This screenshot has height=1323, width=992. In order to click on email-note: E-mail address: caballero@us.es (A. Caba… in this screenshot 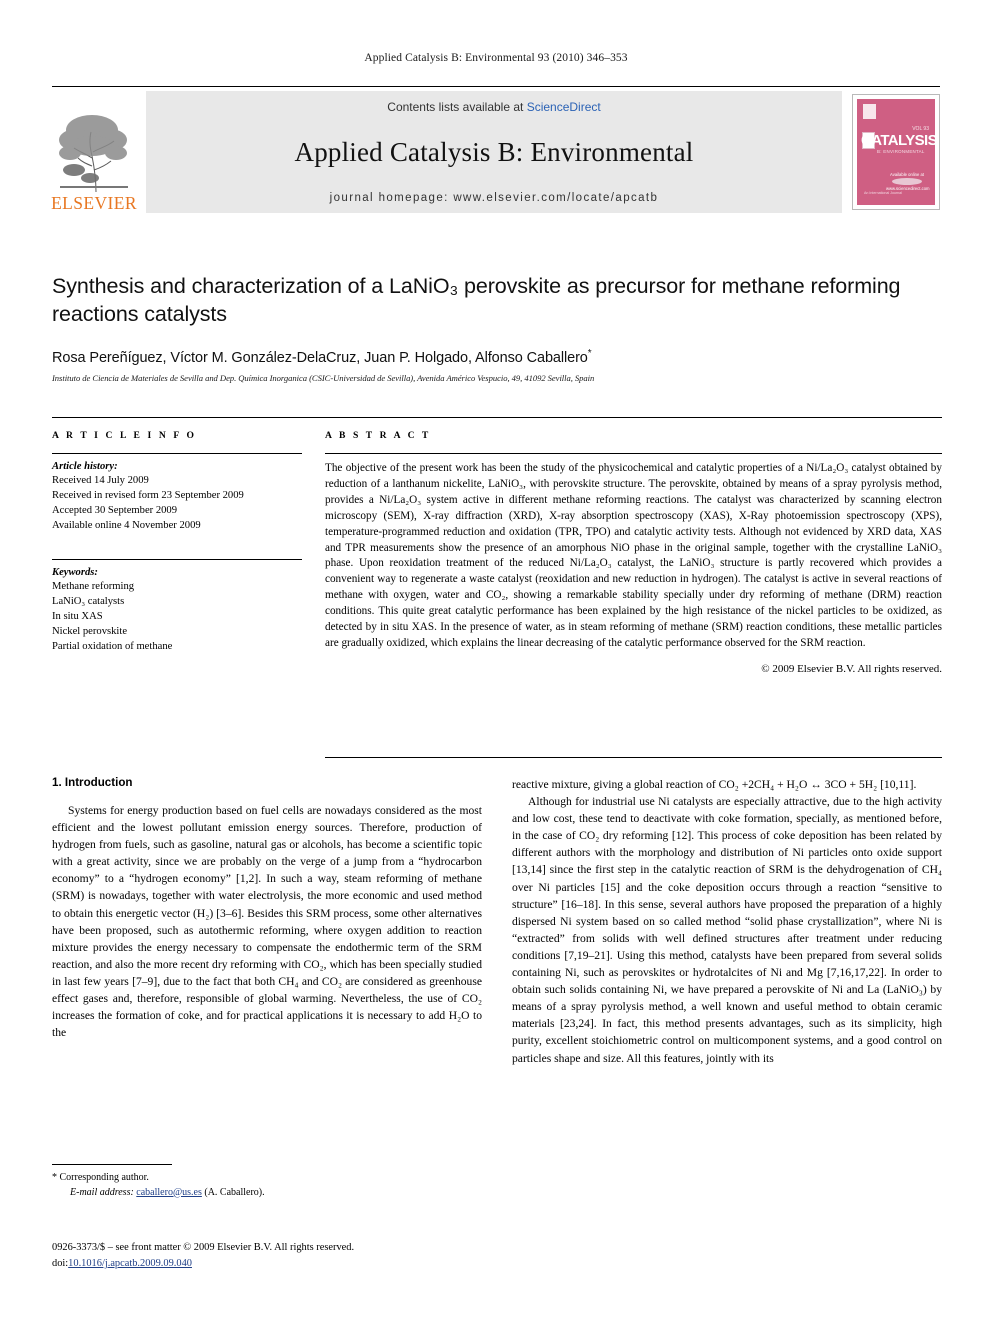, I will do `click(267, 1193)`.